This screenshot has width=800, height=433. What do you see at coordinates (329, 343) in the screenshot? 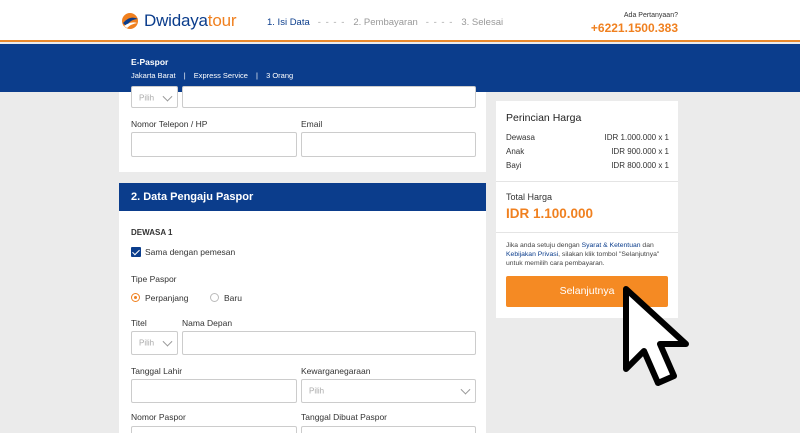
I see `first-name-input` at bounding box center [329, 343].